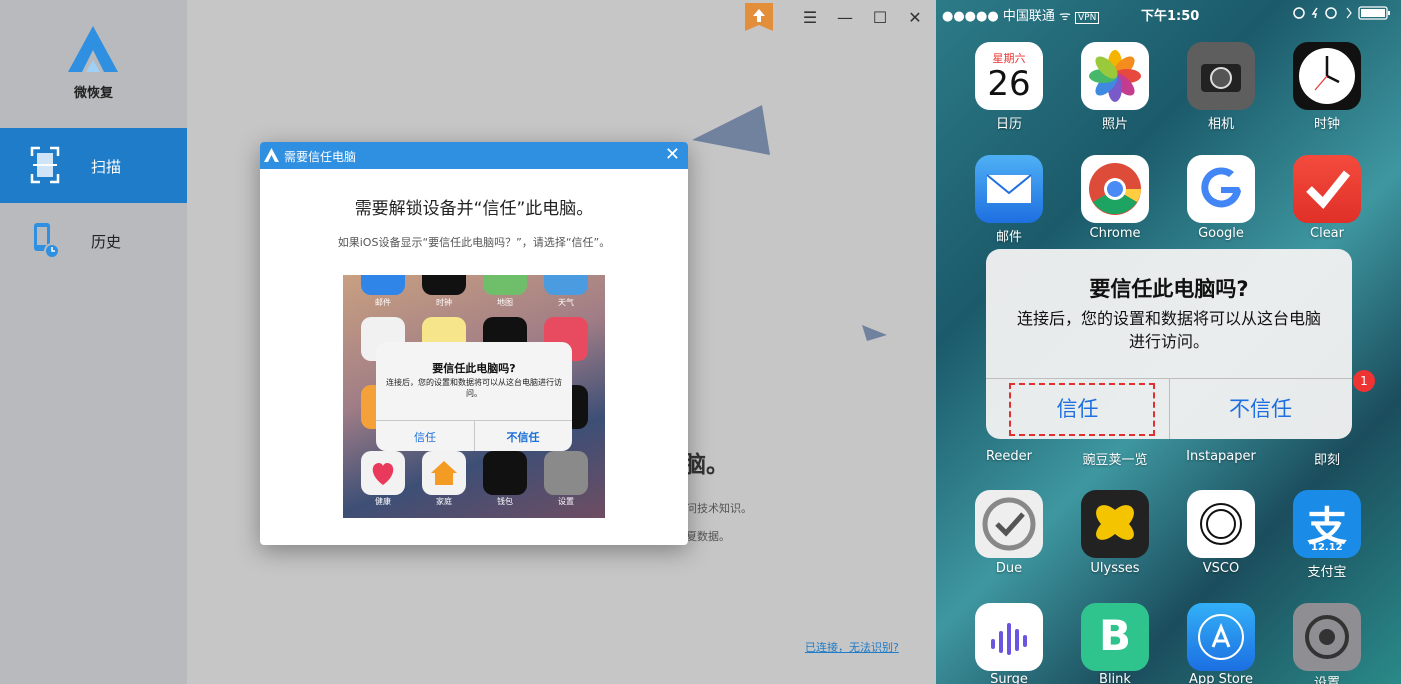 The image size is (1401, 684). Describe the element at coordinates (444, 501) in the screenshot. I see `app-label: 家庭` at that location.